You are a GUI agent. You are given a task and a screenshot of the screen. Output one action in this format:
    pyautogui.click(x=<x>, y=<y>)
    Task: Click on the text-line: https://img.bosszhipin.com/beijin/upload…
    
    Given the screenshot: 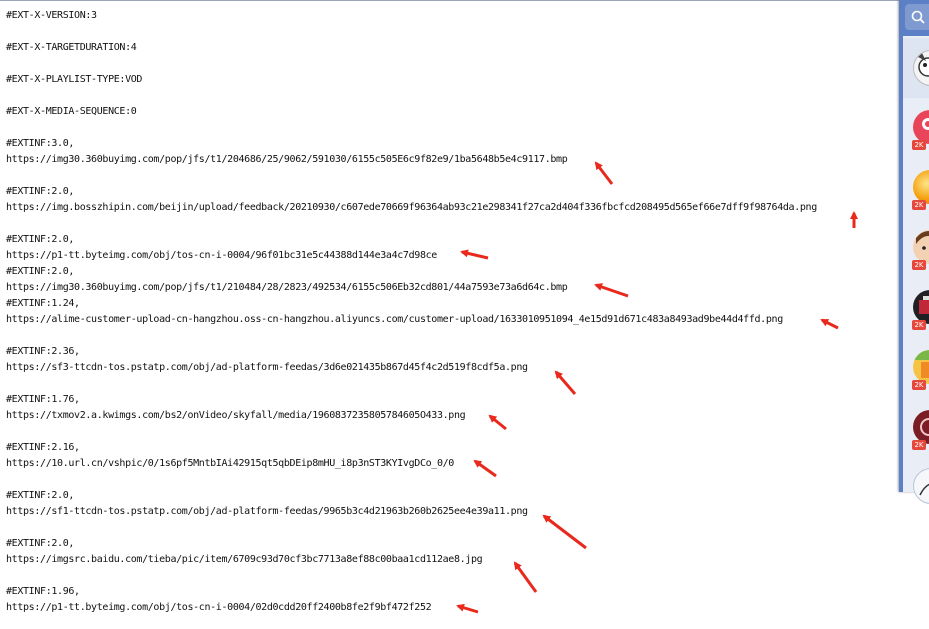 What is the action you would take?
    pyautogui.click(x=411, y=207)
    